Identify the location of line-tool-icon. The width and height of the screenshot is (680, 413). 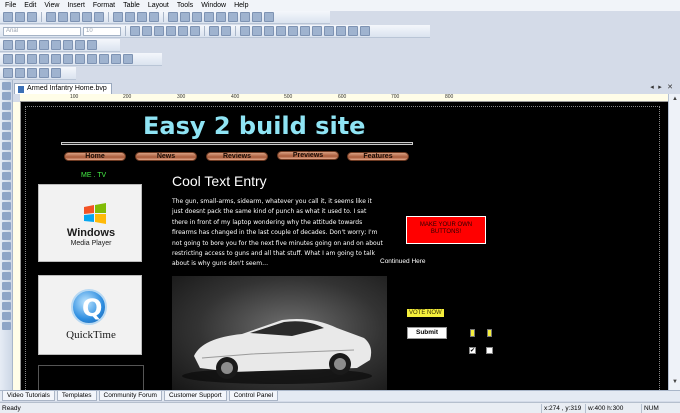
(6, 126).